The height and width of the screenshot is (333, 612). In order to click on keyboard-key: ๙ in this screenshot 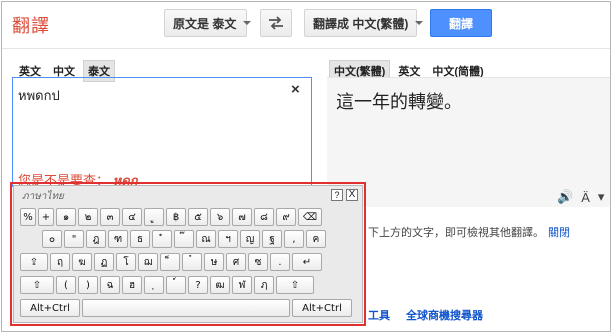, I will do `click(286, 217)`.